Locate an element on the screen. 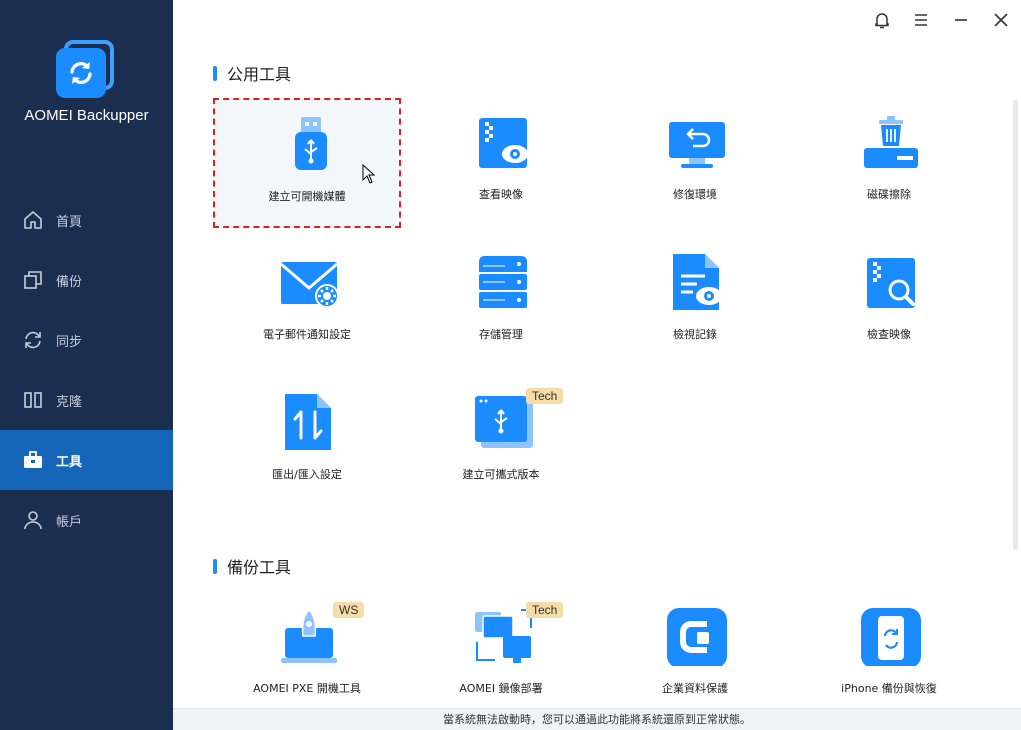  tool-create-bootable-media: 建立可開機媒體 is located at coordinates (307, 163).